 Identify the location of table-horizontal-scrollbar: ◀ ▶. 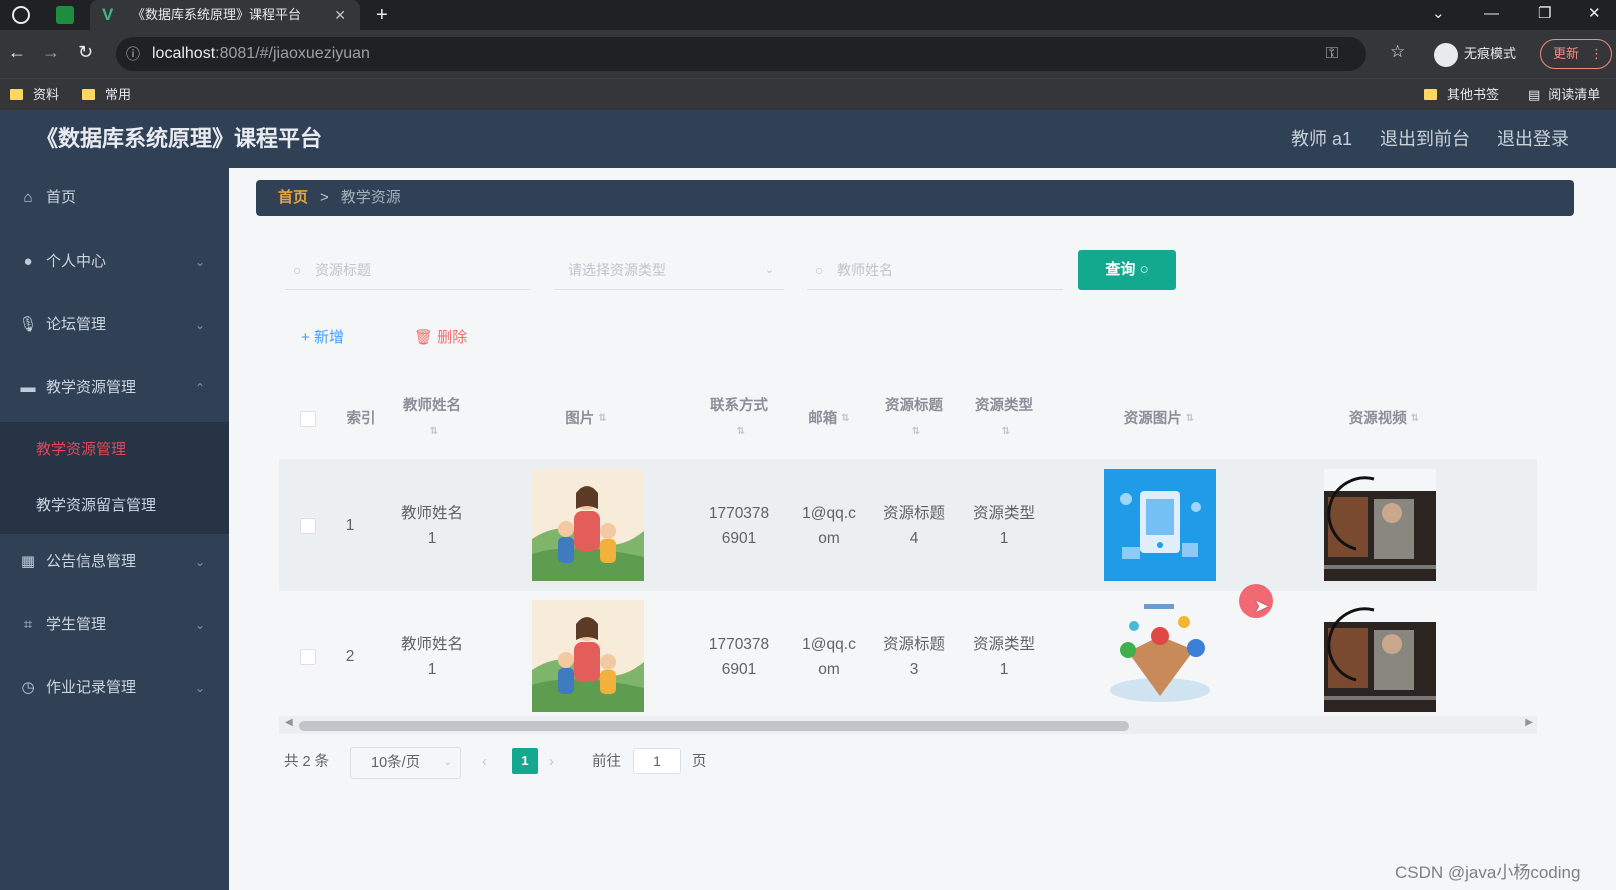
(908, 725).